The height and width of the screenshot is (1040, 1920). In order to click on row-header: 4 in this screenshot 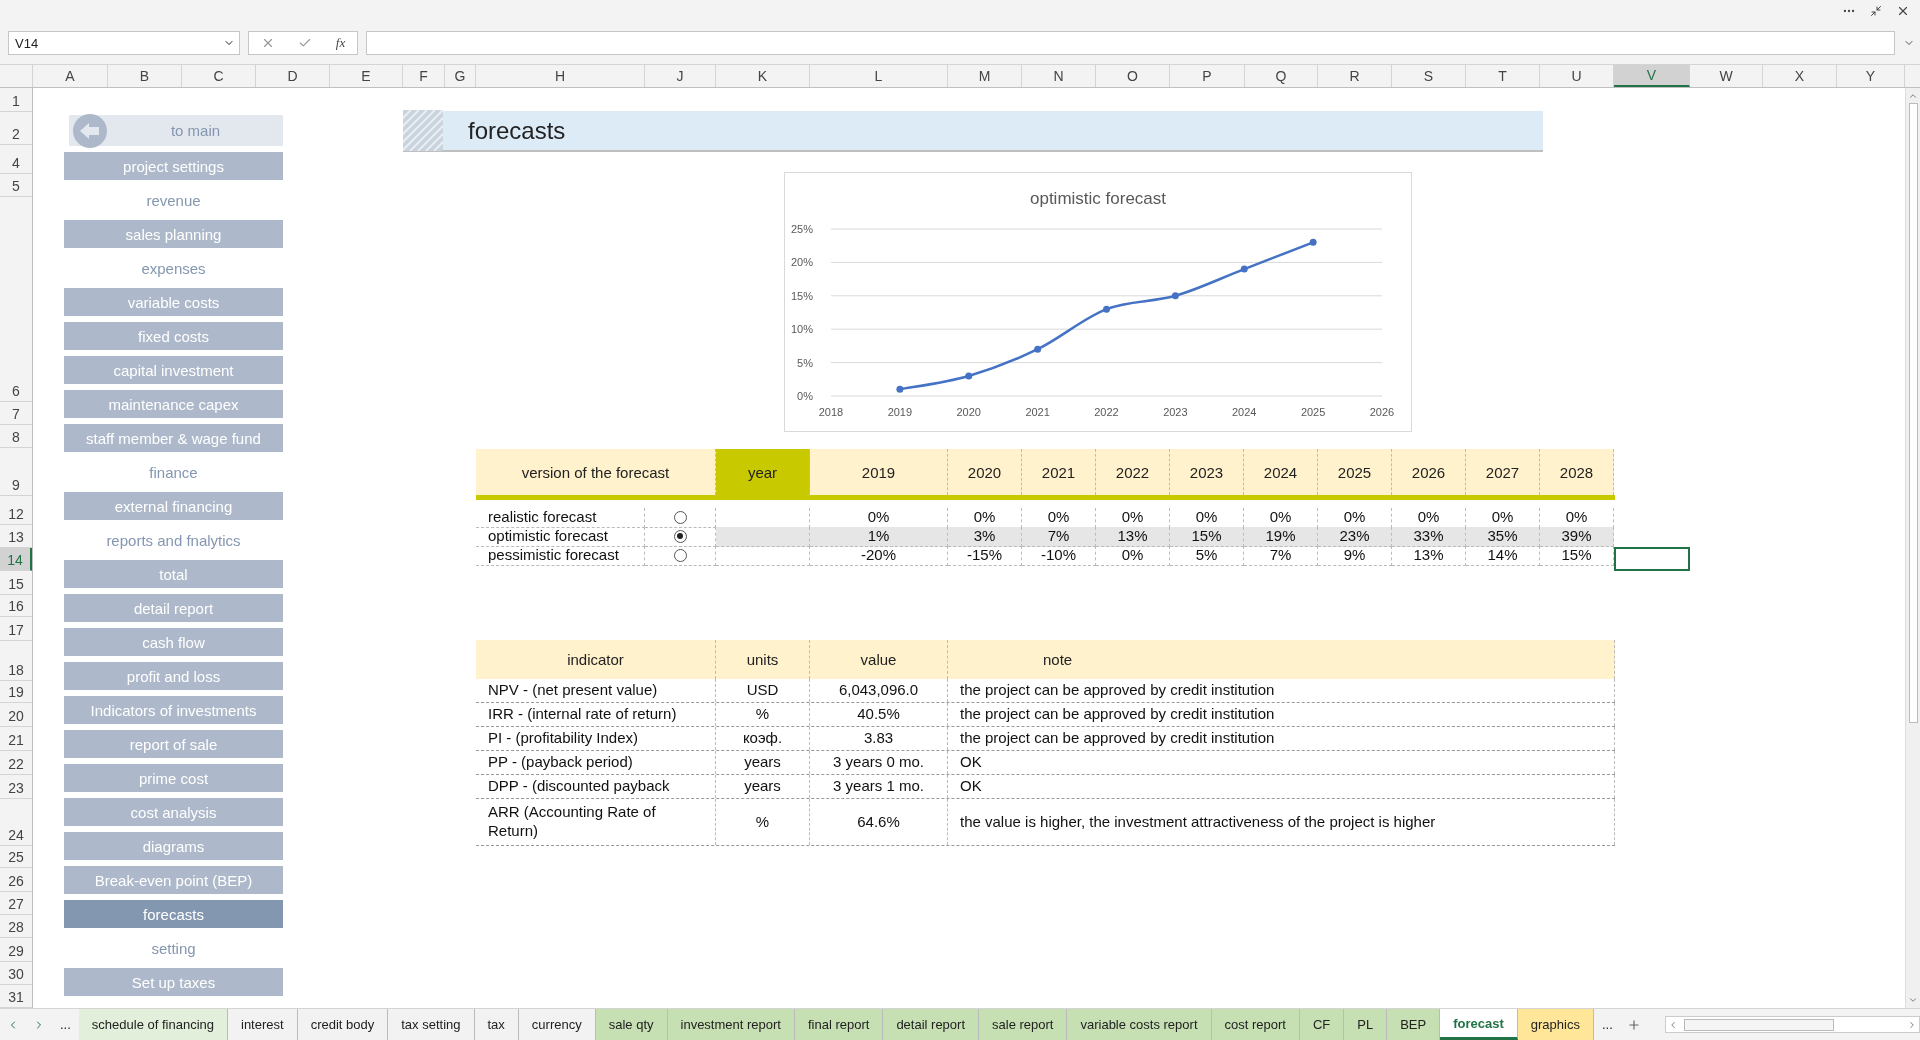, I will do `click(16, 159)`.